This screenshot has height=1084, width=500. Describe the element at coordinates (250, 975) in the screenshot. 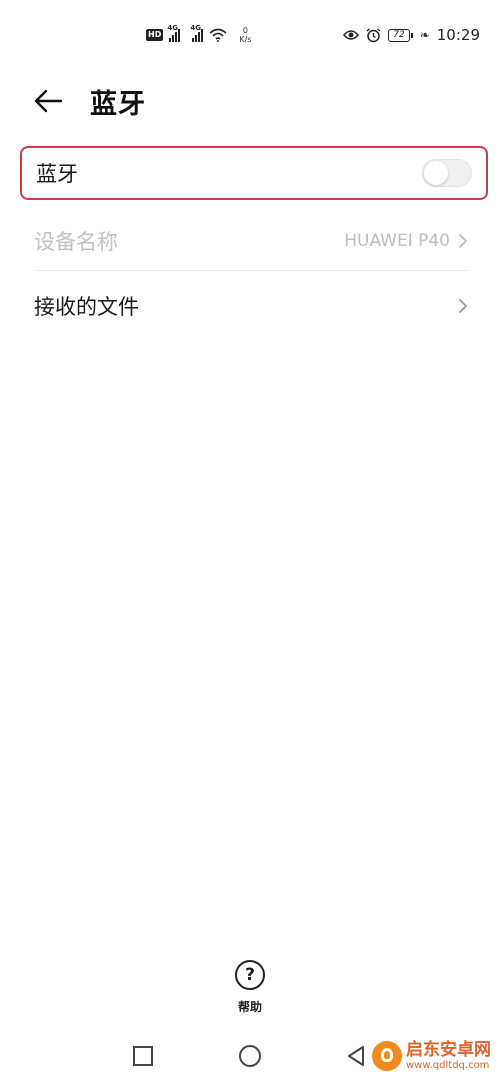

I see `help-icon: ?` at that location.